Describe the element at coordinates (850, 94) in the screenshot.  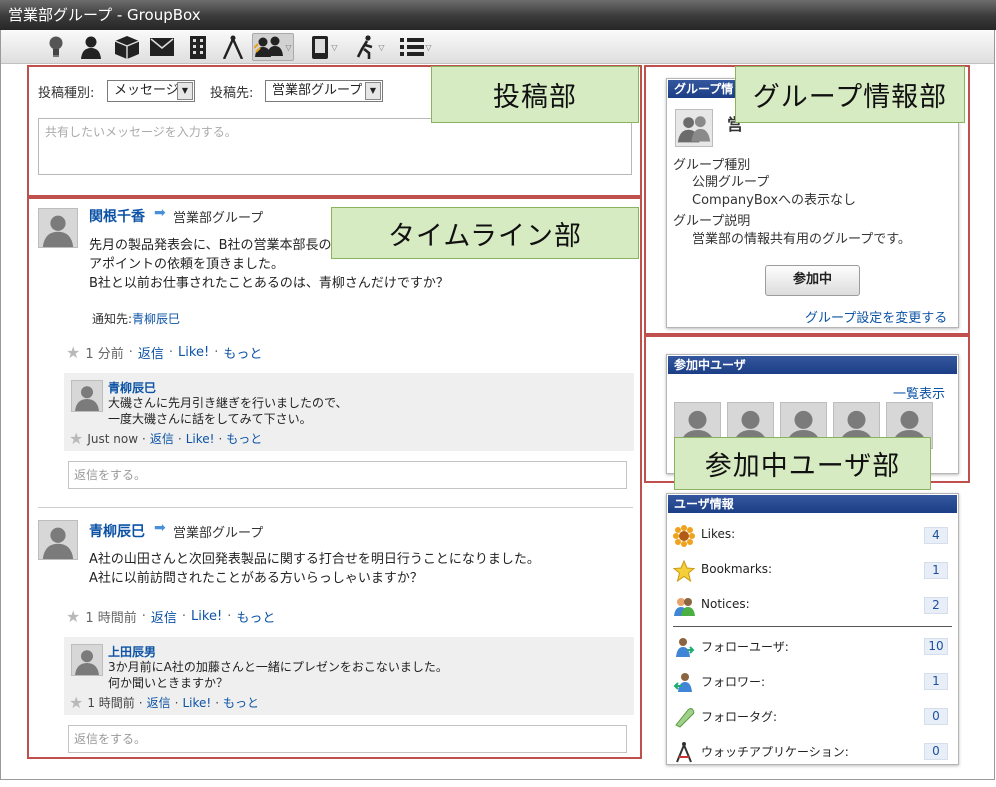
I see `callout-group-info: グループ情報部` at that location.